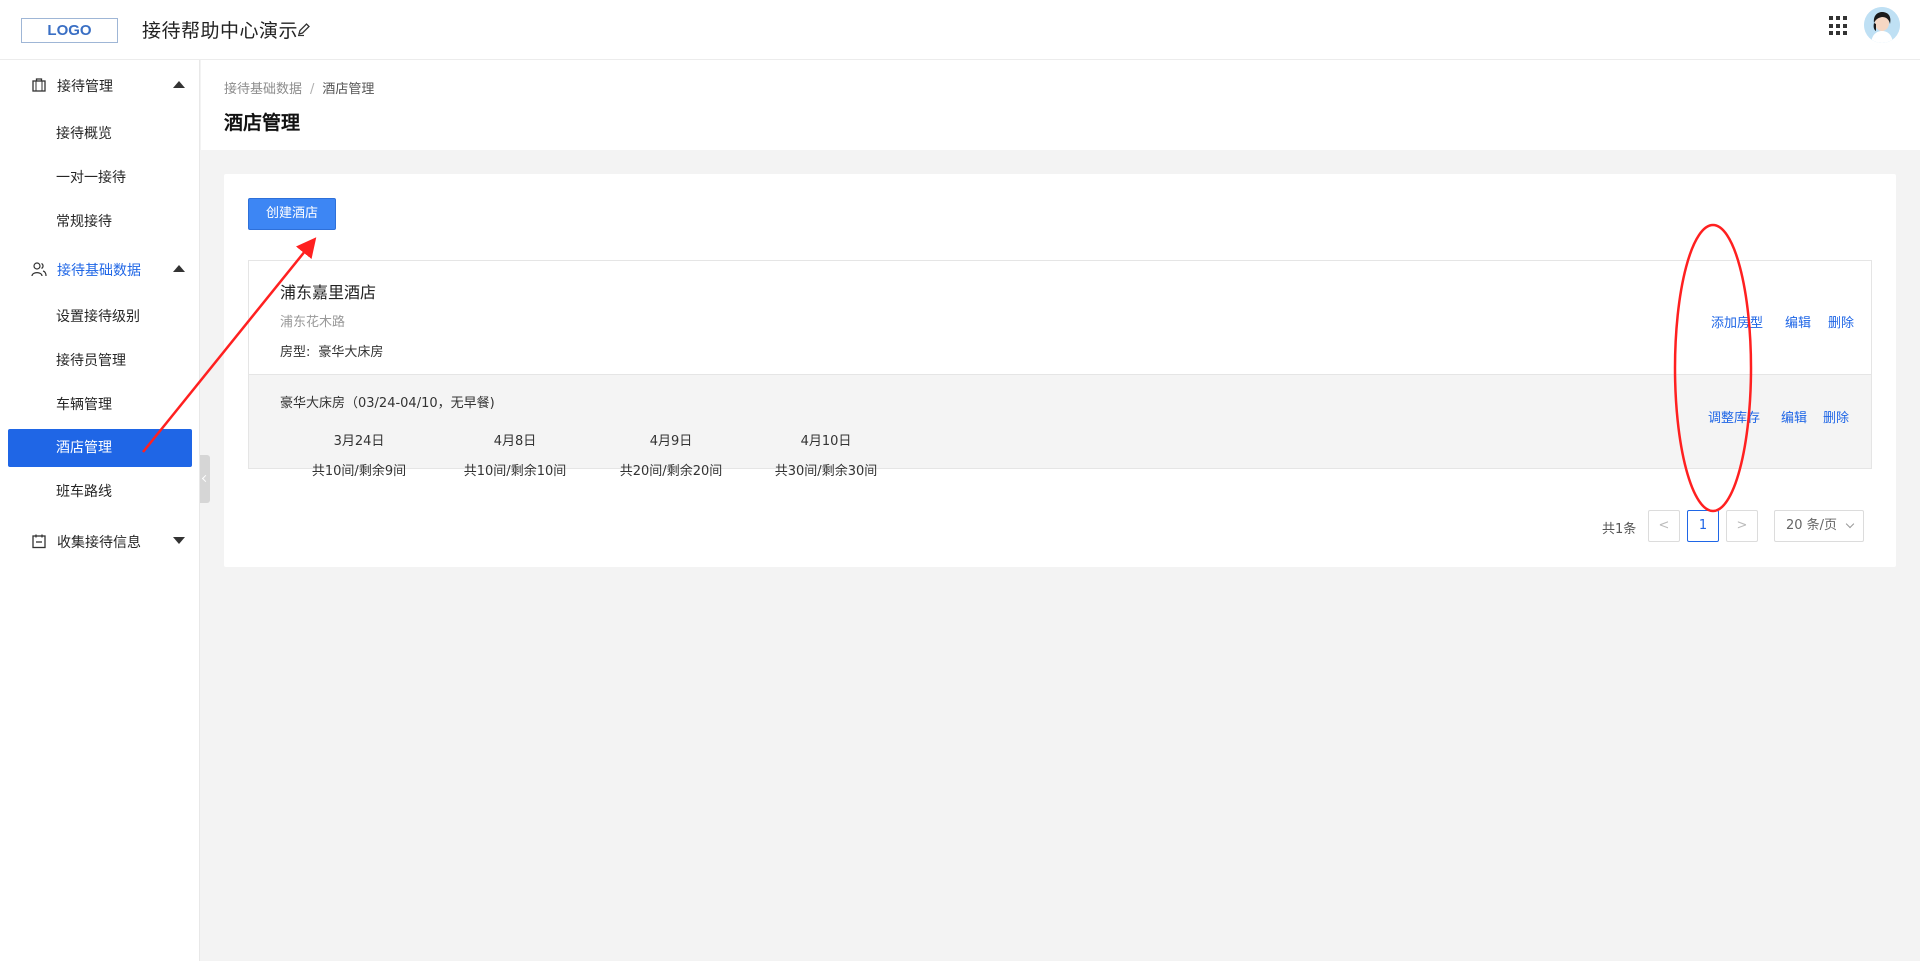 The width and height of the screenshot is (1920, 961). I want to click on logo: LOGO, so click(69, 30).